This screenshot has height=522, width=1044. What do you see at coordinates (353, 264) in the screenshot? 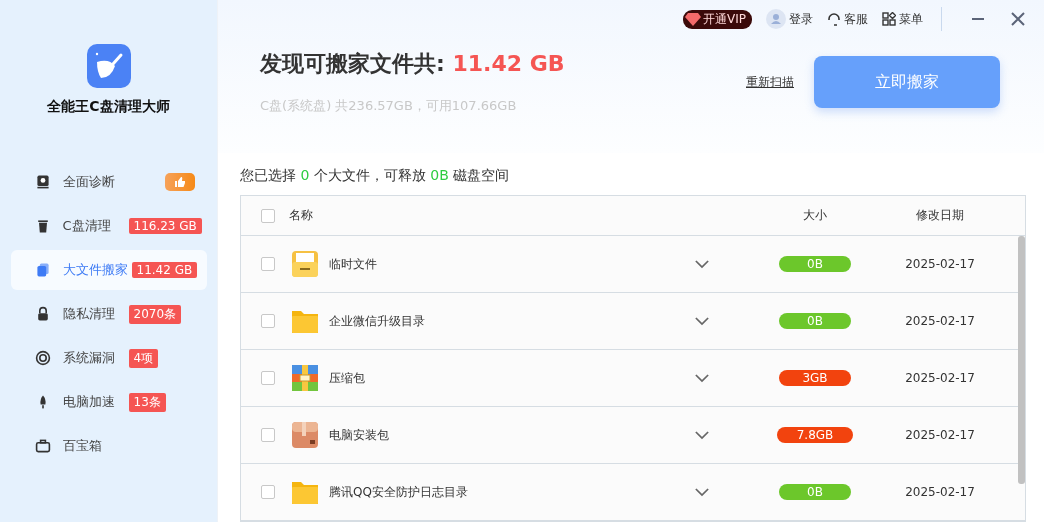
I see `file-name: 临时文件` at bounding box center [353, 264].